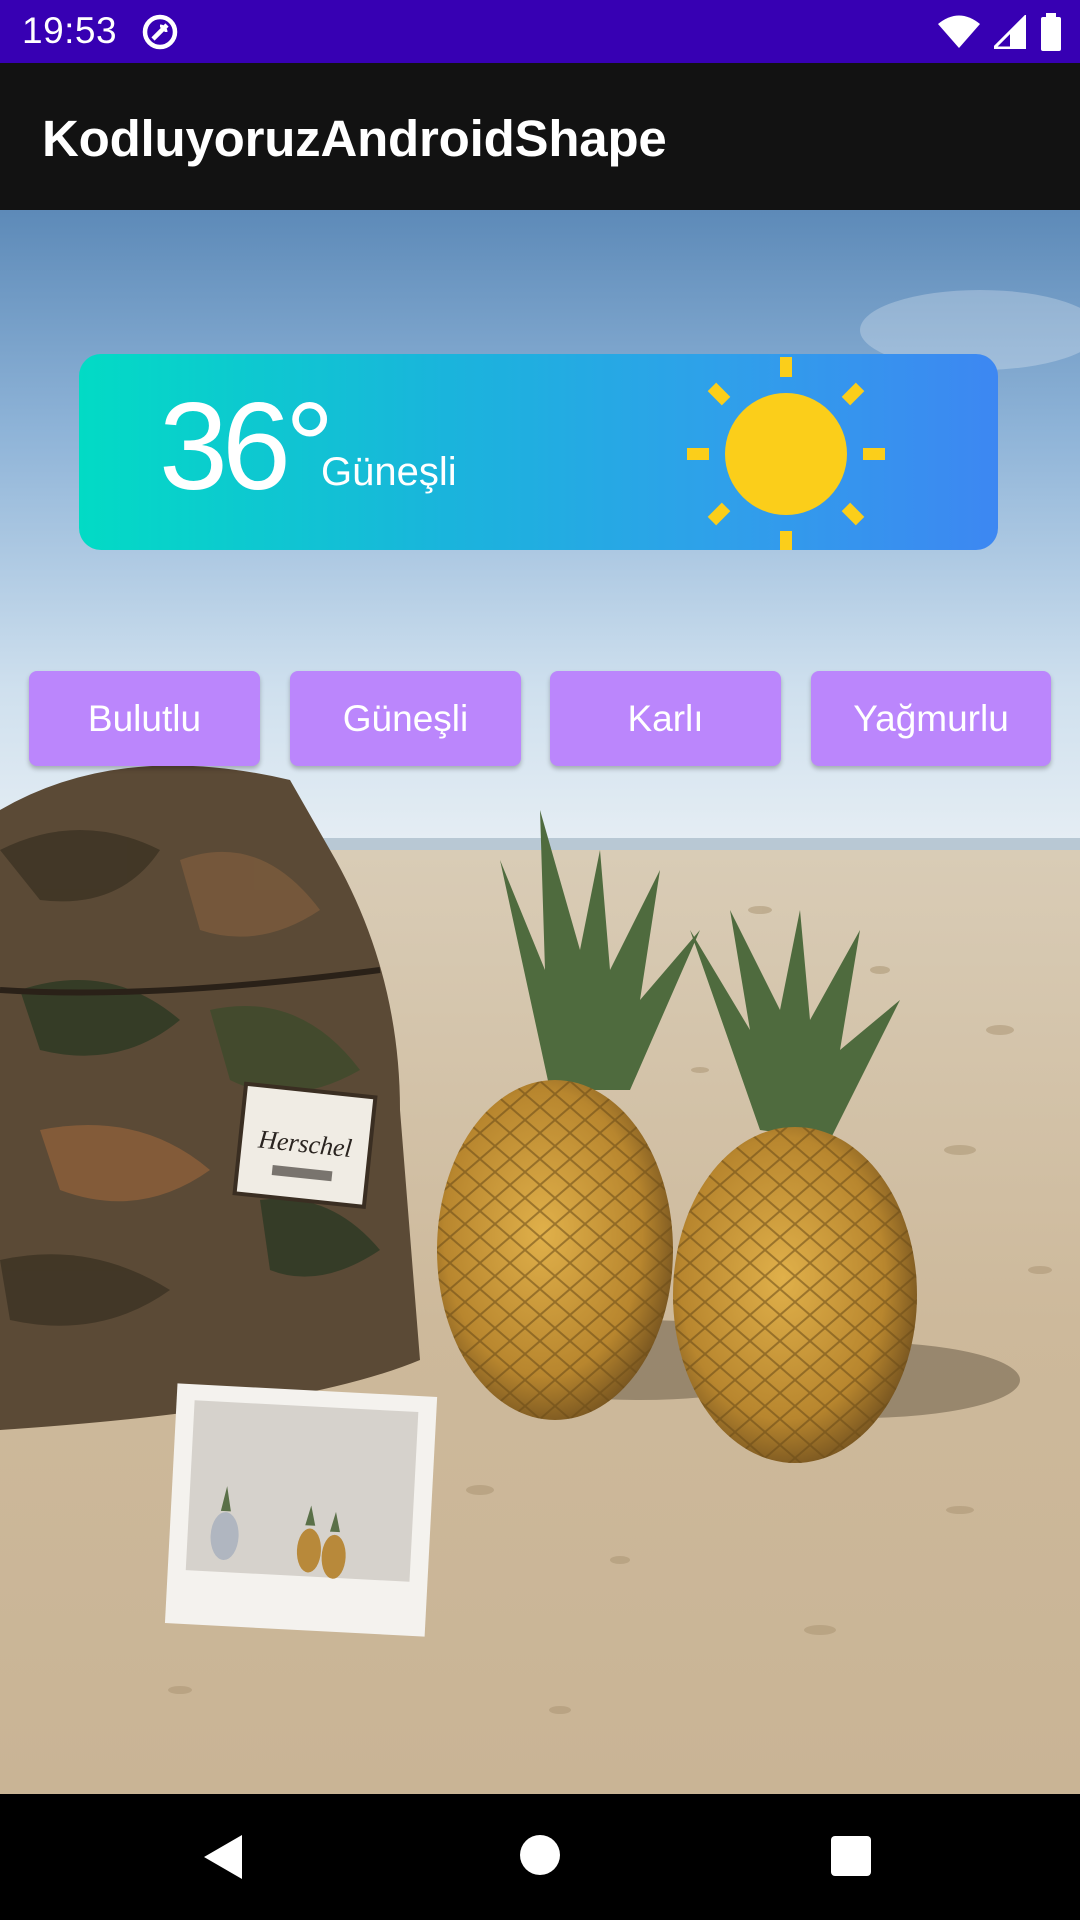 The image size is (1080, 1920). Describe the element at coordinates (786, 453) in the screenshot. I see `sun-icon` at that location.